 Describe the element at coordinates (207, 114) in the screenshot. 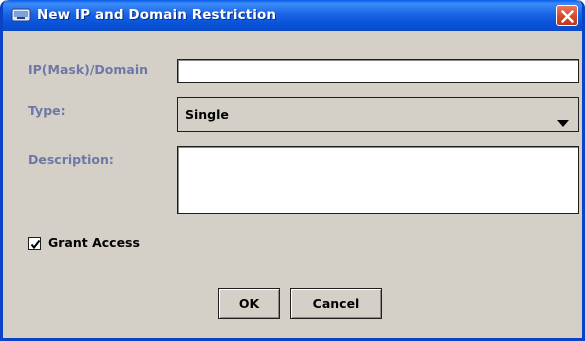

I see `type-select-value: Single` at that location.